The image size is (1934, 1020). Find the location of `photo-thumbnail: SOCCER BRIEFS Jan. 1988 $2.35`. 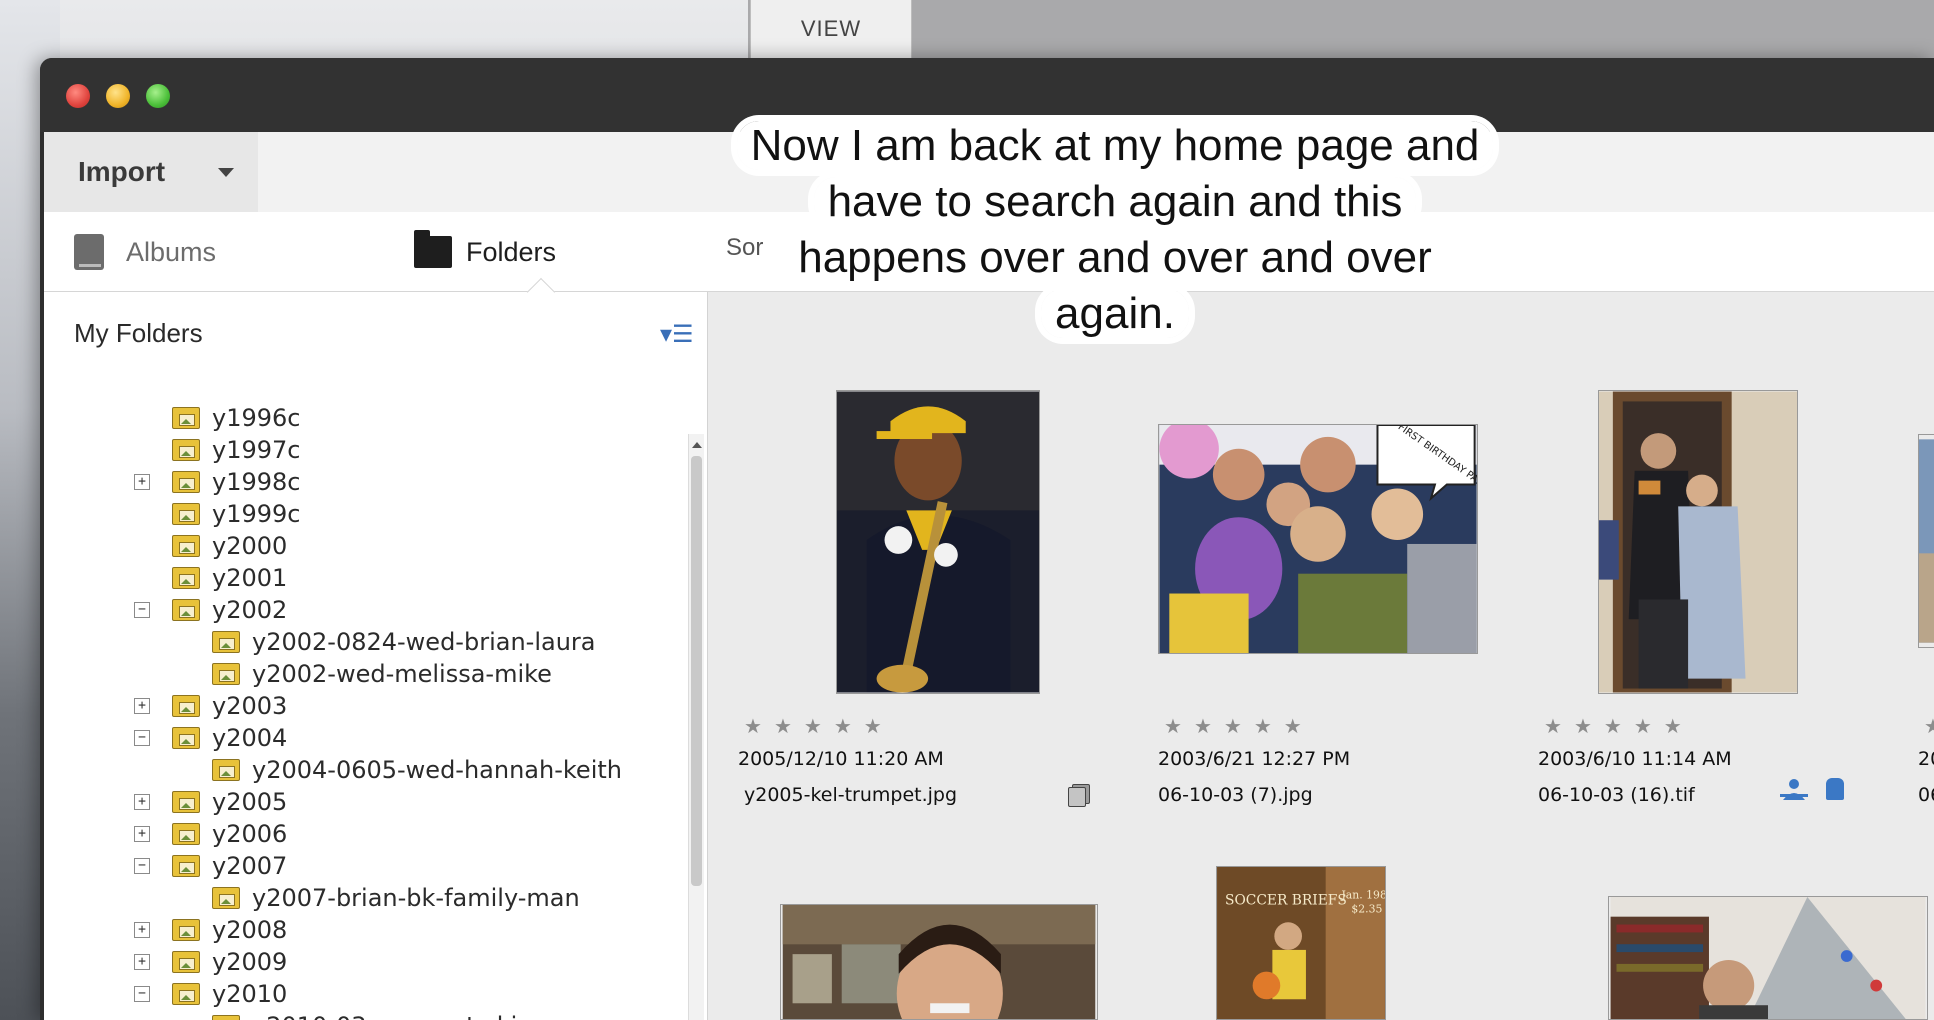

photo-thumbnail: SOCCER BRIEFS Jan. 1988 $2.35 is located at coordinates (1301, 943).